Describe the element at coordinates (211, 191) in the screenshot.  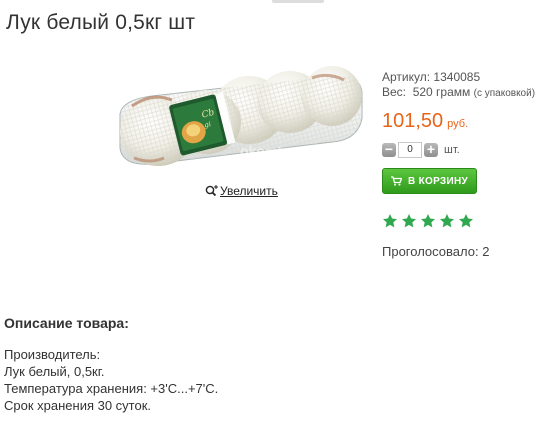
I see `zoom-icon` at that location.